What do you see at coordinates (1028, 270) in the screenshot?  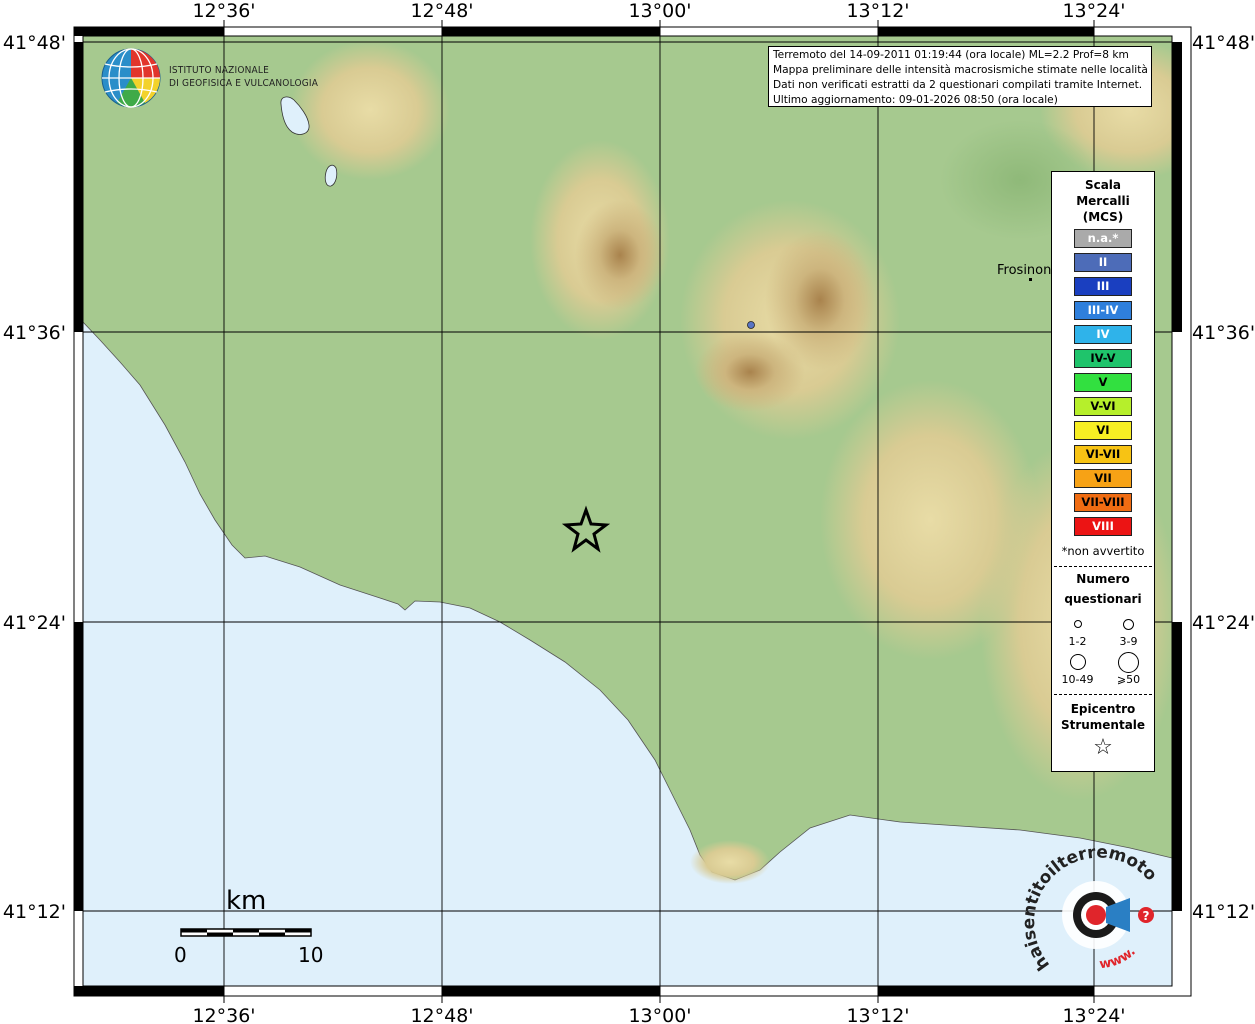 I see `city-label: Frosinone` at bounding box center [1028, 270].